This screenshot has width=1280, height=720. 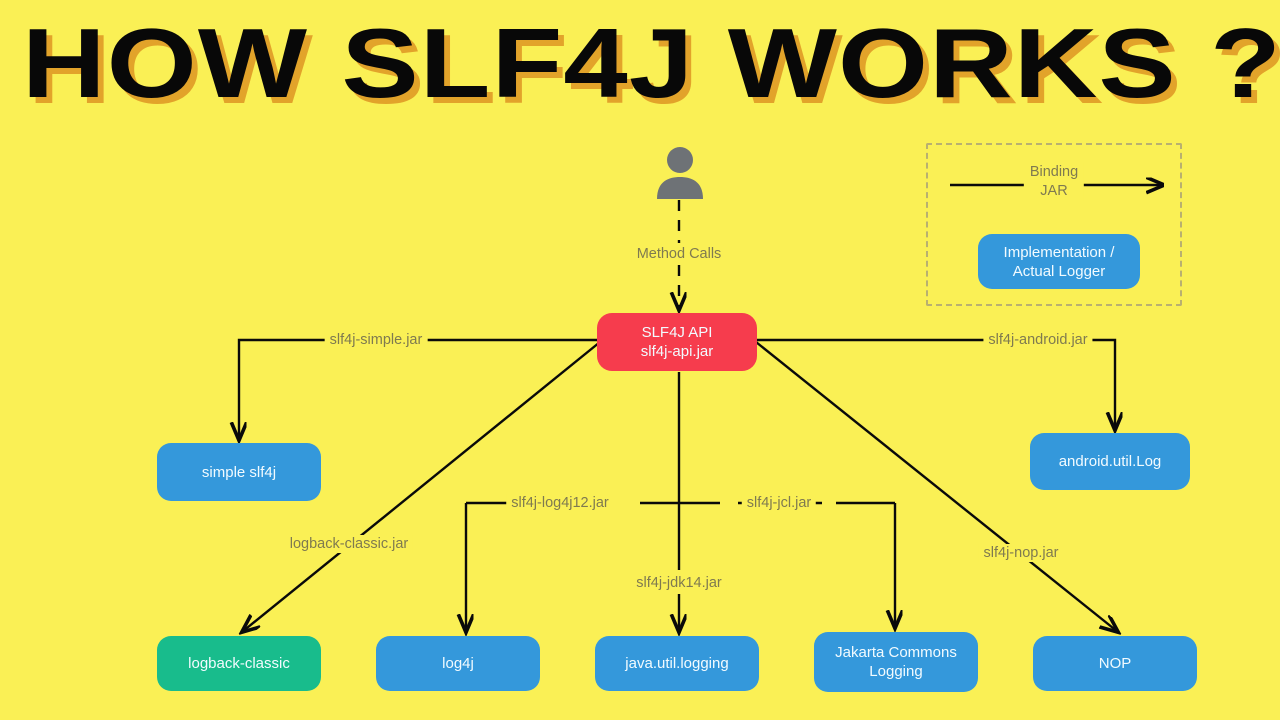 What do you see at coordinates (1054, 191) in the screenshot?
I see `legend-arrow-label-line2: JAR` at bounding box center [1054, 191].